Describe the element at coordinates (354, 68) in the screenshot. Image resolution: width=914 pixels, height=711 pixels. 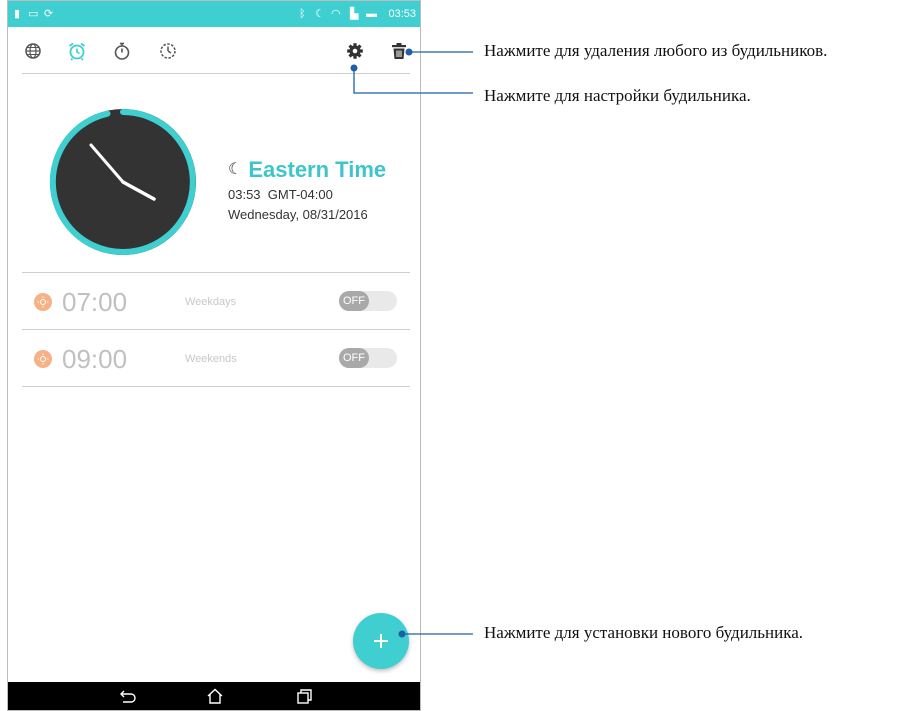
I see `callout-dot-settings` at that location.